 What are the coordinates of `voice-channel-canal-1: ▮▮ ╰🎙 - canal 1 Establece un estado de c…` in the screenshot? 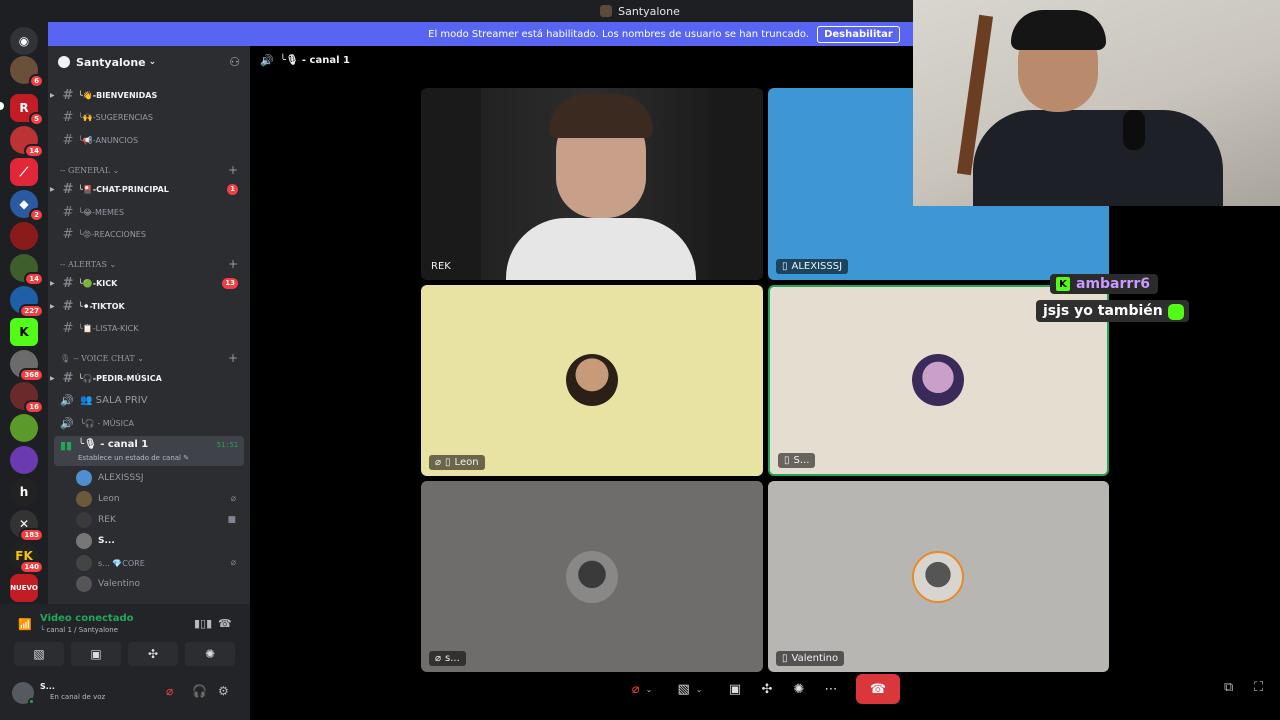 It's located at (149, 451).